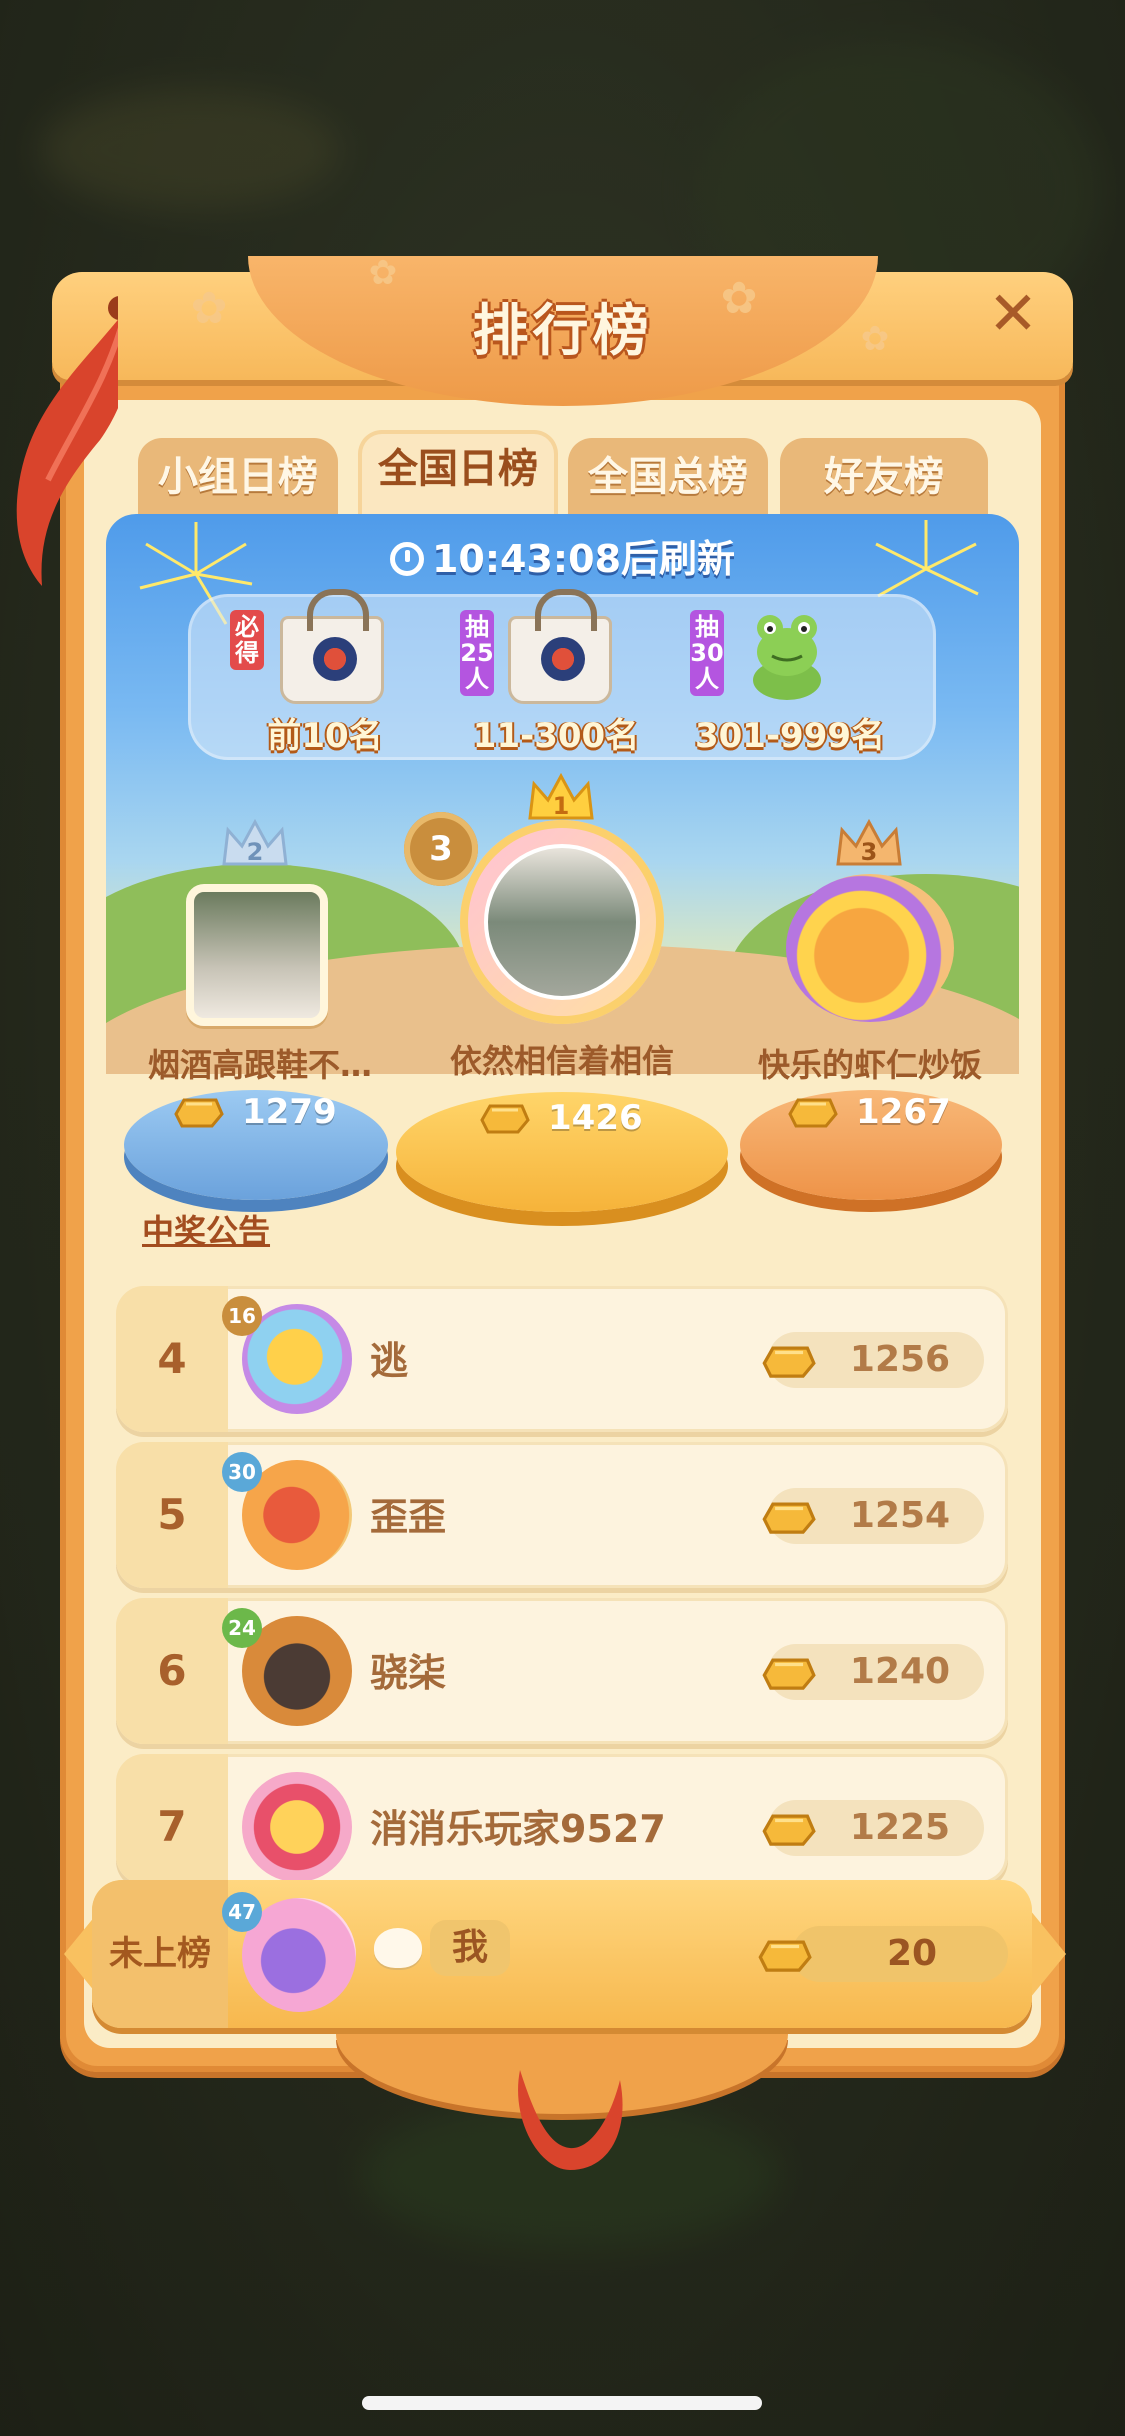 The image size is (1125, 2436). What do you see at coordinates (526, 559) in the screenshot?
I see `refresh-time: 10:43:08` at bounding box center [526, 559].